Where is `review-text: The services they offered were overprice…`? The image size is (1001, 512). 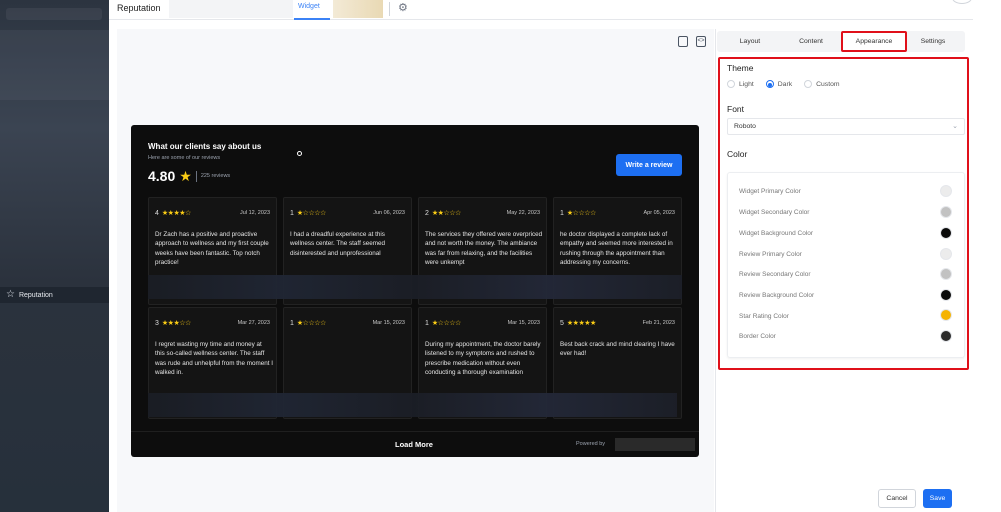 review-text: The services they offered were overprice… is located at coordinates (484, 248).